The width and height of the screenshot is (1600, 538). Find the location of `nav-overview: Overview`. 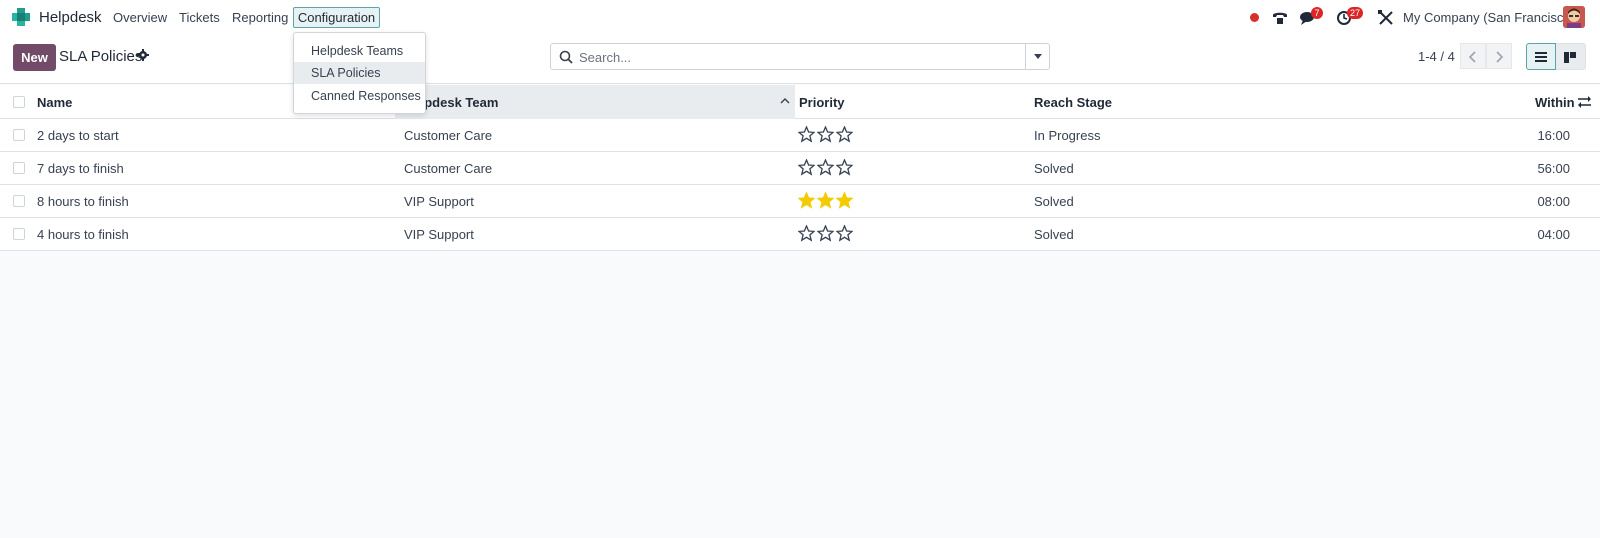

nav-overview: Overview is located at coordinates (140, 17).